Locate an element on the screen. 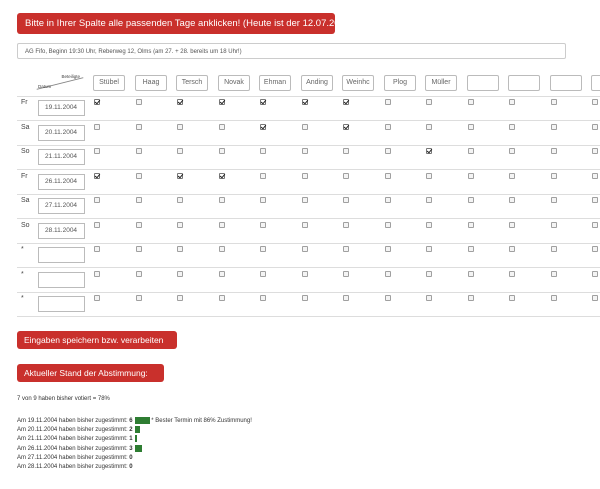 Image resolution: width=600 pixels, height=489 pixels. date-input: 26.11.2004 is located at coordinates (61, 181).